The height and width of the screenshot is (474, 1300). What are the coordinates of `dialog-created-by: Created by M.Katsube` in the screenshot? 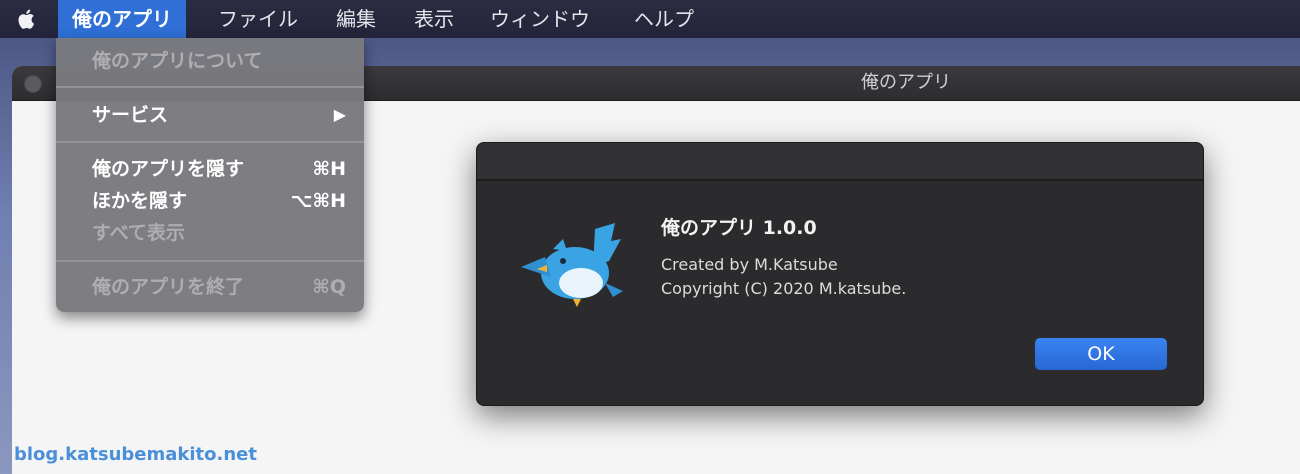 It's located at (749, 264).